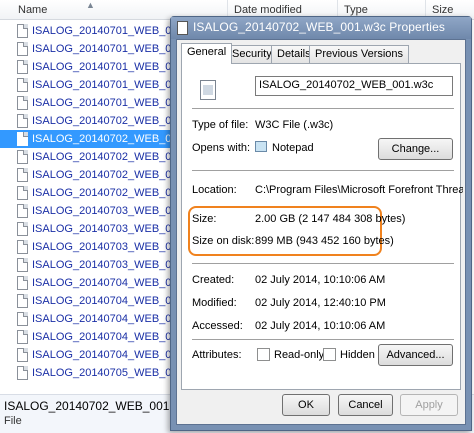  I want to click on tab-general: General, so click(207, 53).